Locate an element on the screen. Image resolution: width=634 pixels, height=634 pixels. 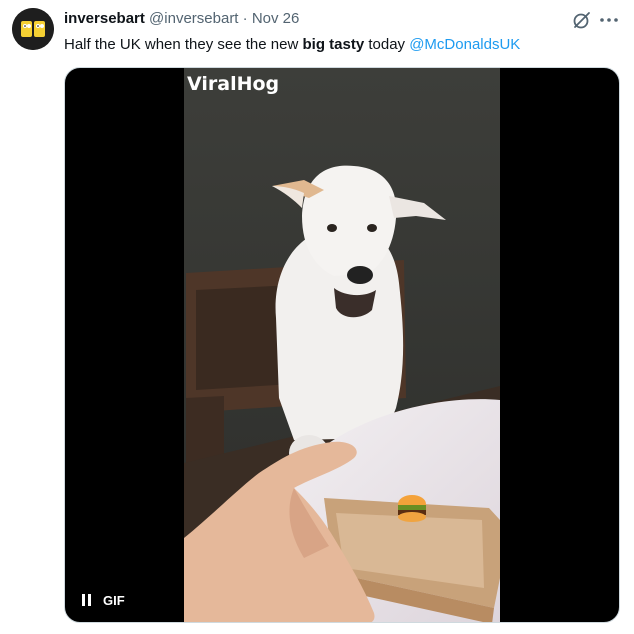
grok-icon is located at coordinates (582, 20).